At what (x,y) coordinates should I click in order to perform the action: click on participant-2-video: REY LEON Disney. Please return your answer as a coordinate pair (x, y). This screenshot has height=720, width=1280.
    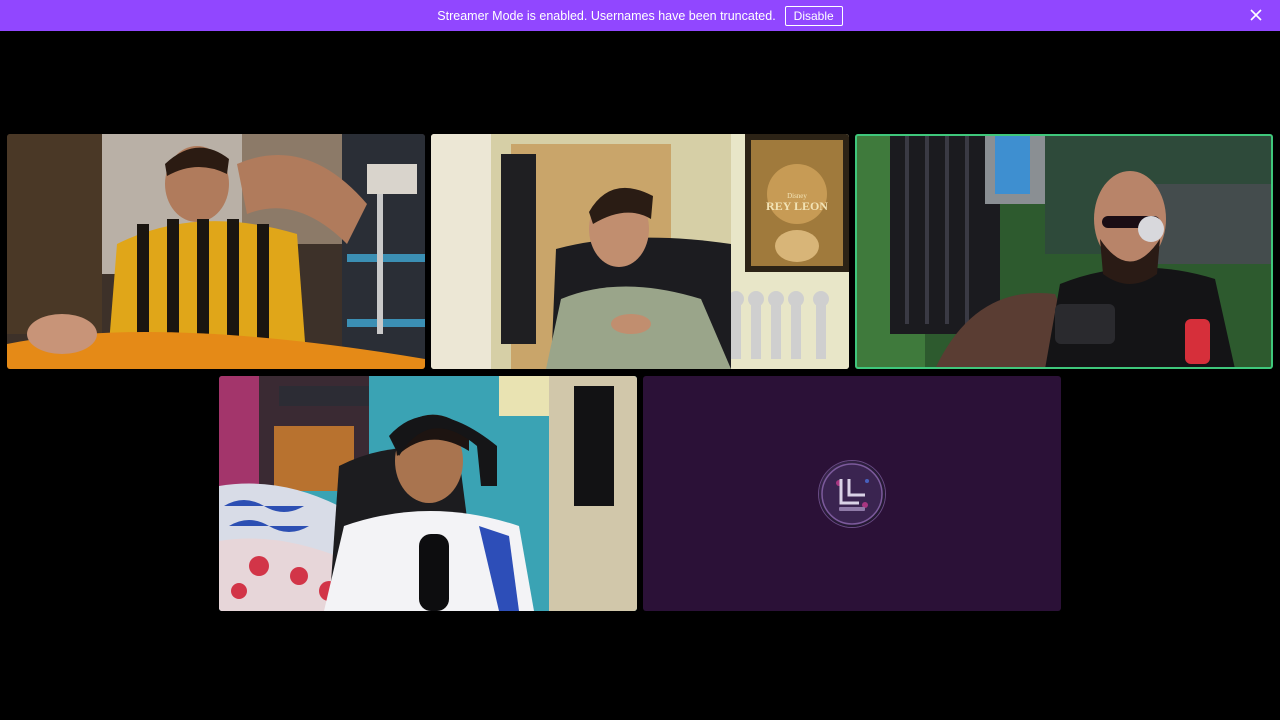
    Looking at the image, I should click on (640, 251).